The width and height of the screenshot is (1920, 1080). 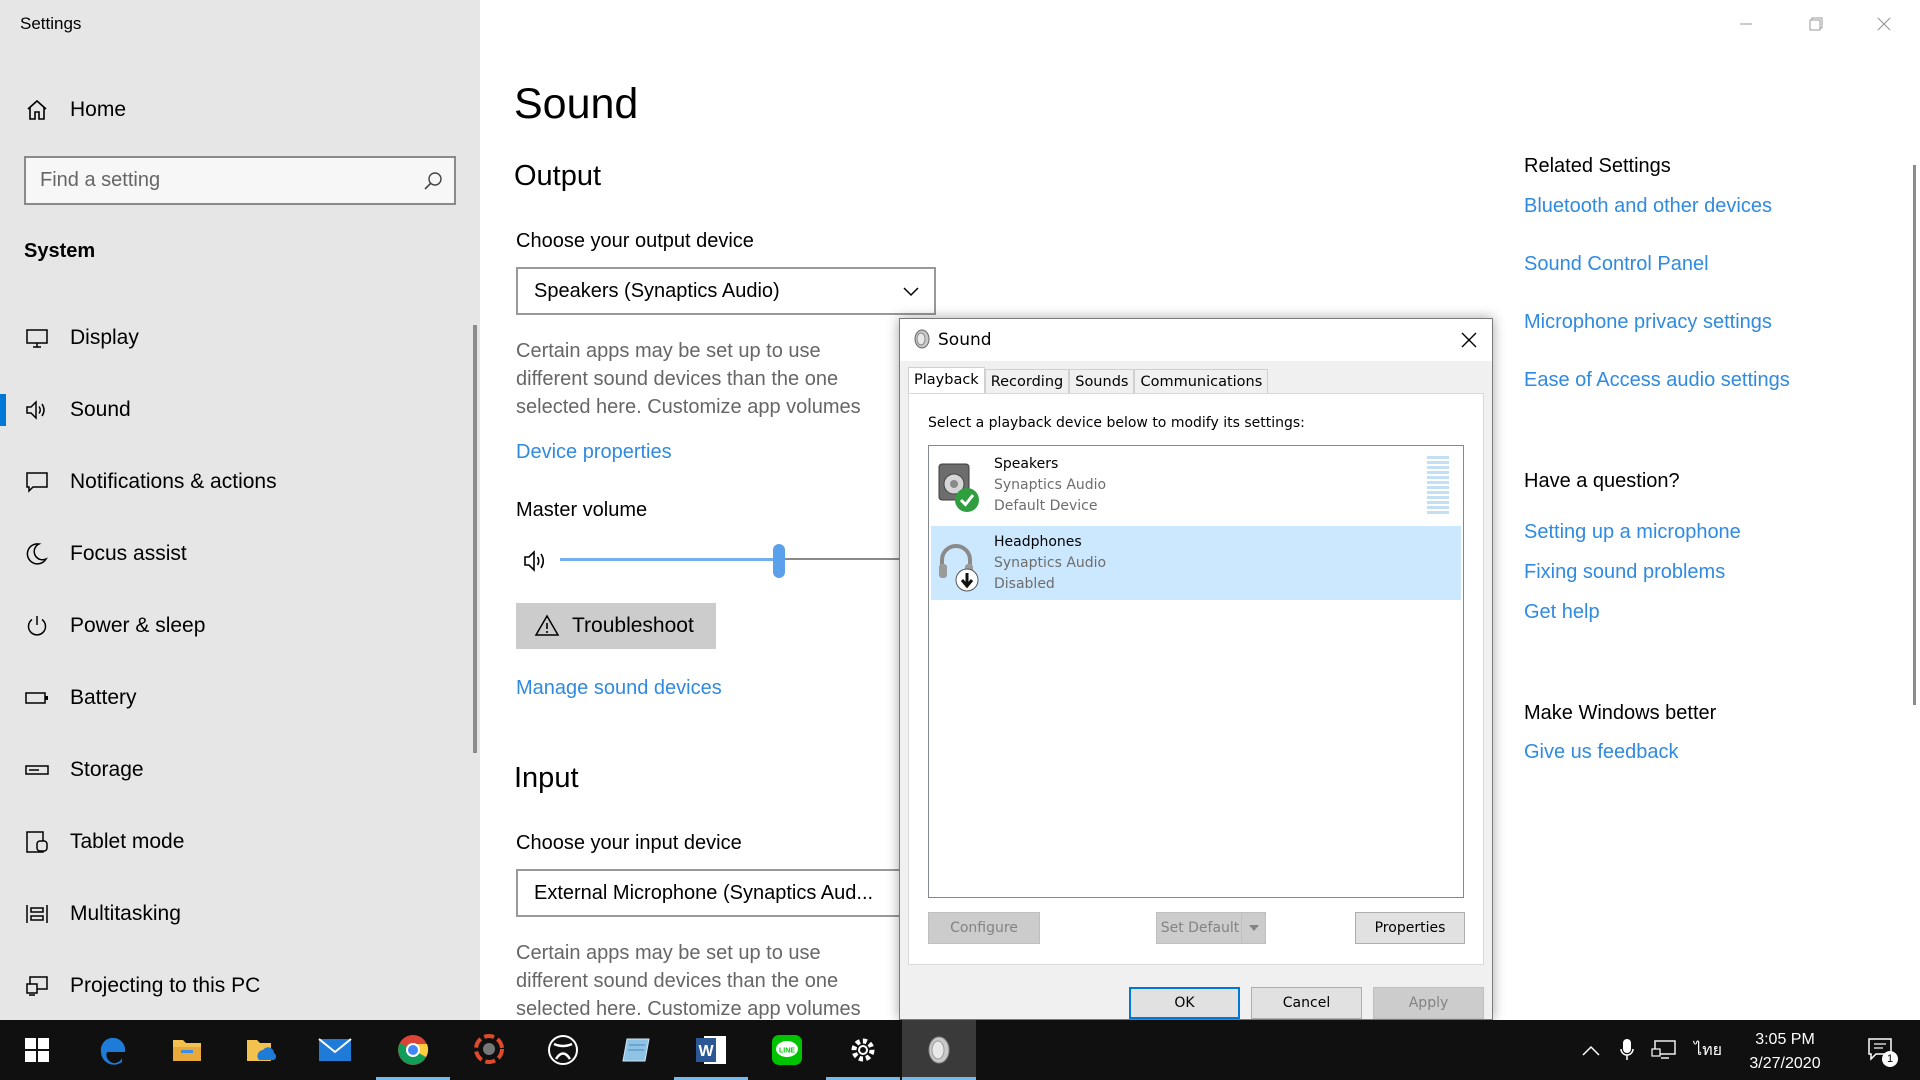 What do you see at coordinates (946, 380) in the screenshot?
I see `tab-playback: Playback` at bounding box center [946, 380].